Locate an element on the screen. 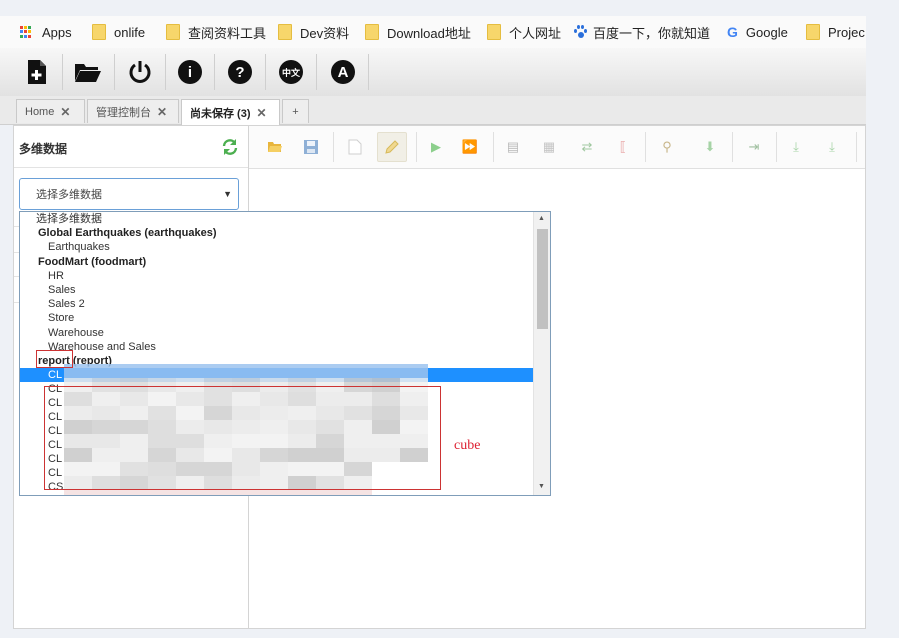 This screenshot has height=638, width=899. info-button: i is located at coordinates (190, 72).